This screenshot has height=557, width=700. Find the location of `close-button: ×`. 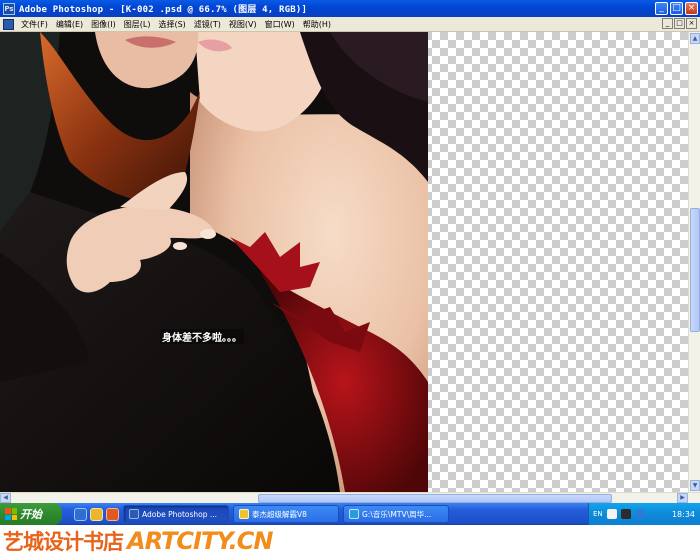

close-button: × is located at coordinates (691, 8).